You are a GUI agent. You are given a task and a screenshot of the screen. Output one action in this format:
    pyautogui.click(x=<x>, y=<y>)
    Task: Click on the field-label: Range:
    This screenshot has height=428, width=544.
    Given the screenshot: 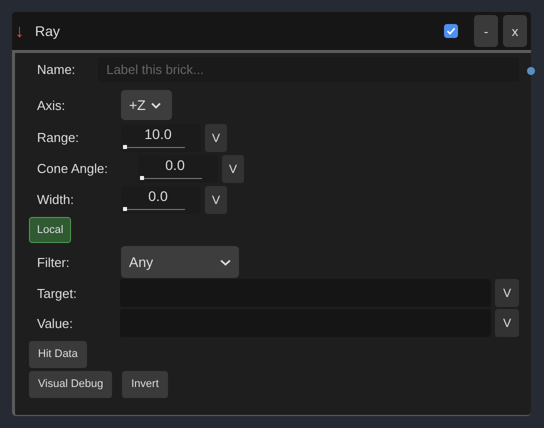 What is the action you would take?
    pyautogui.click(x=58, y=137)
    